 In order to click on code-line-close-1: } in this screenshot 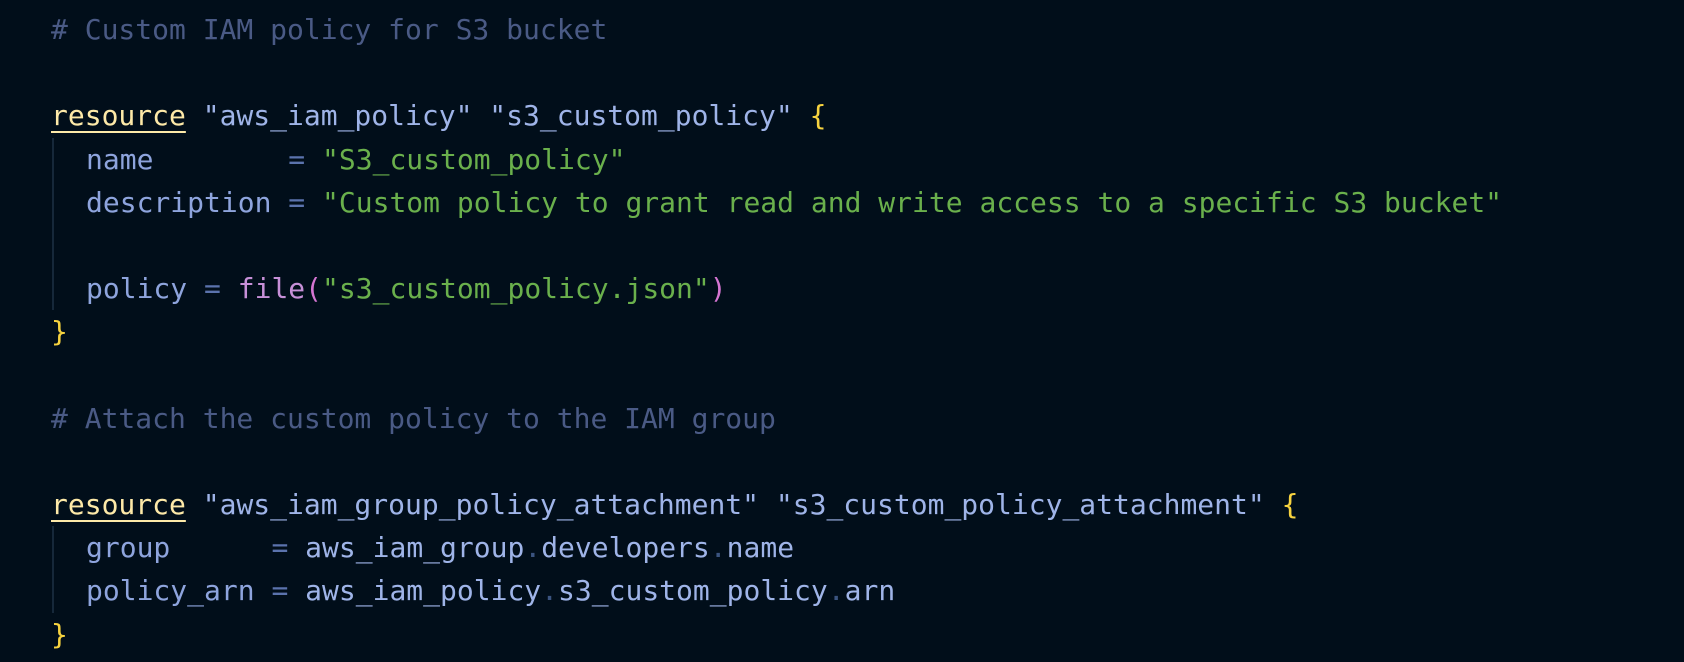, I will do `click(776, 331)`.